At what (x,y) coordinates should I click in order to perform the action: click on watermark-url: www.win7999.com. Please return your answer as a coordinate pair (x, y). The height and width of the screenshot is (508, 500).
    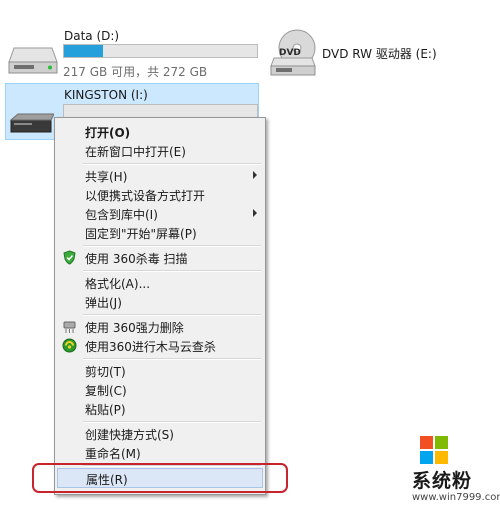
    Looking at the image, I should click on (456, 497).